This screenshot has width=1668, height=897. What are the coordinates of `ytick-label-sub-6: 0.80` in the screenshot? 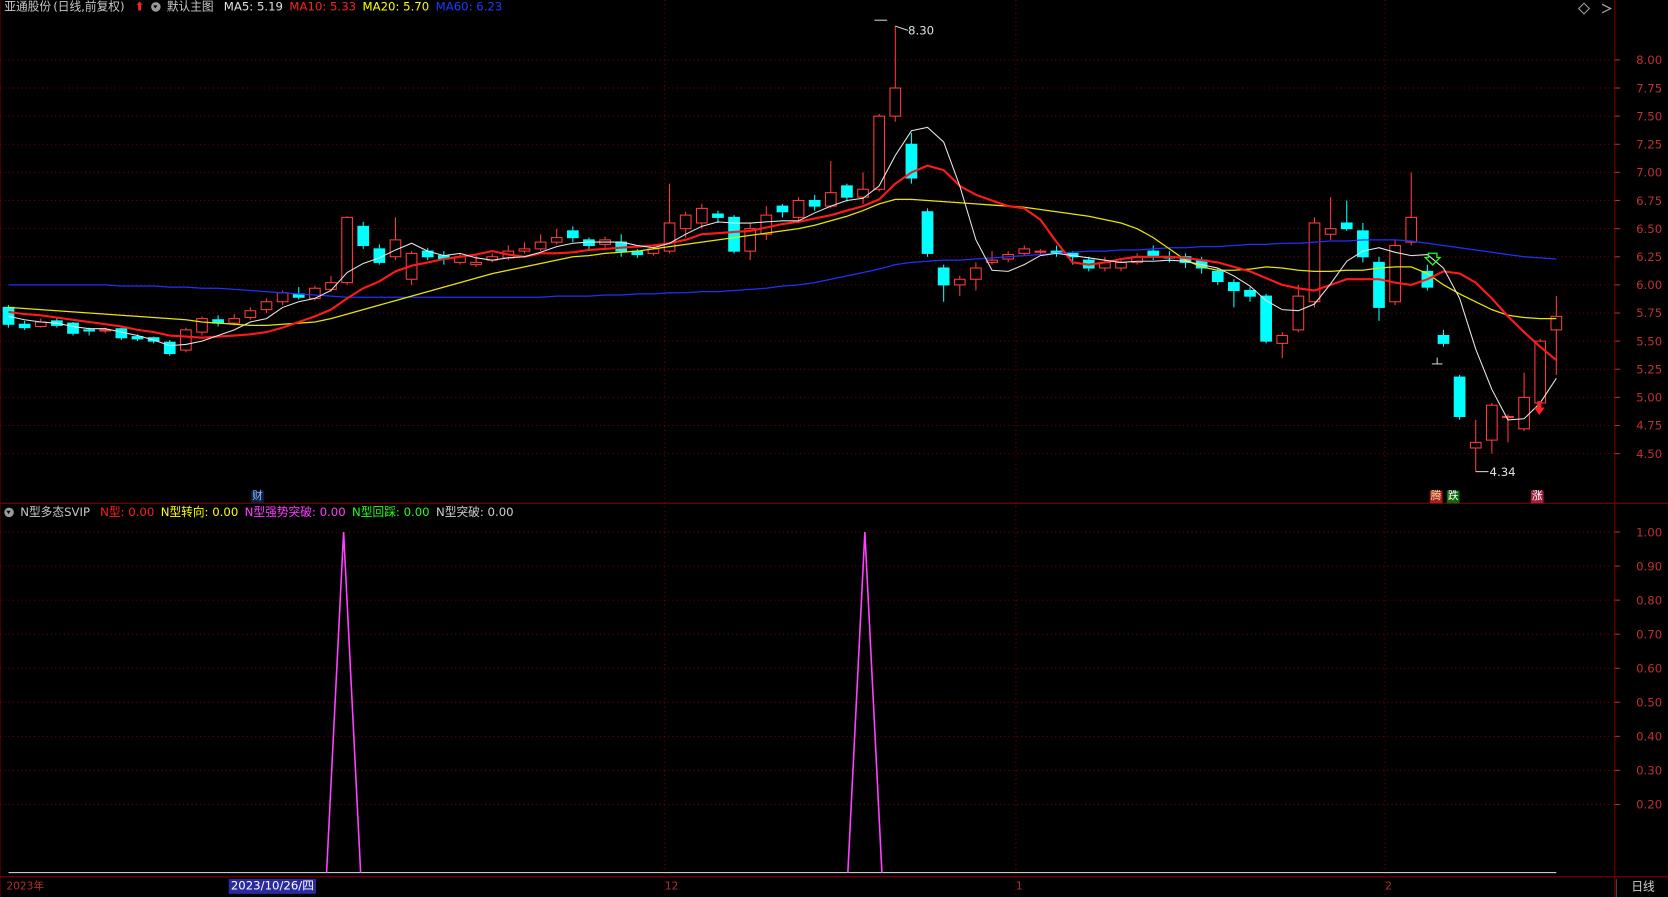 It's located at (1649, 600).